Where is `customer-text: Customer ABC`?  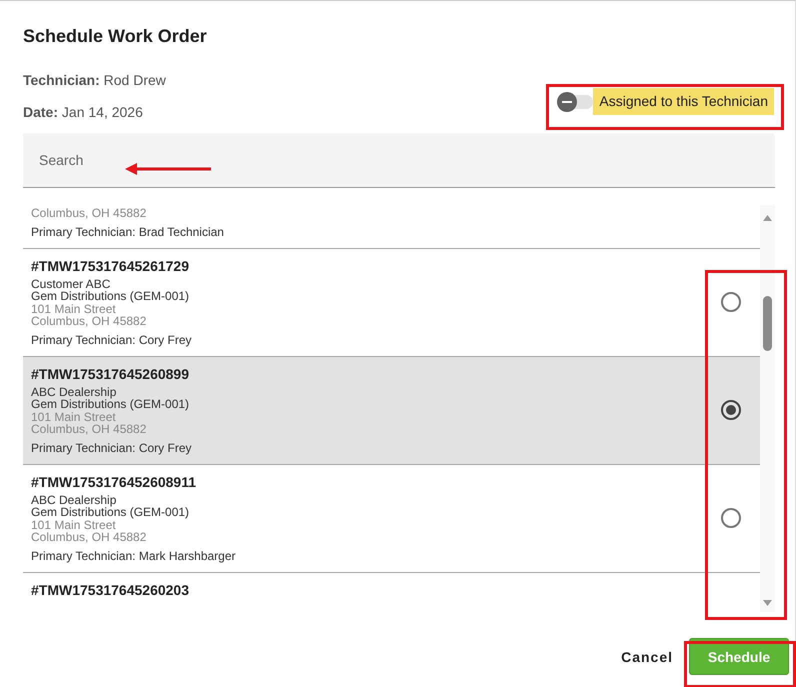
customer-text: Customer ABC is located at coordinates (71, 284).